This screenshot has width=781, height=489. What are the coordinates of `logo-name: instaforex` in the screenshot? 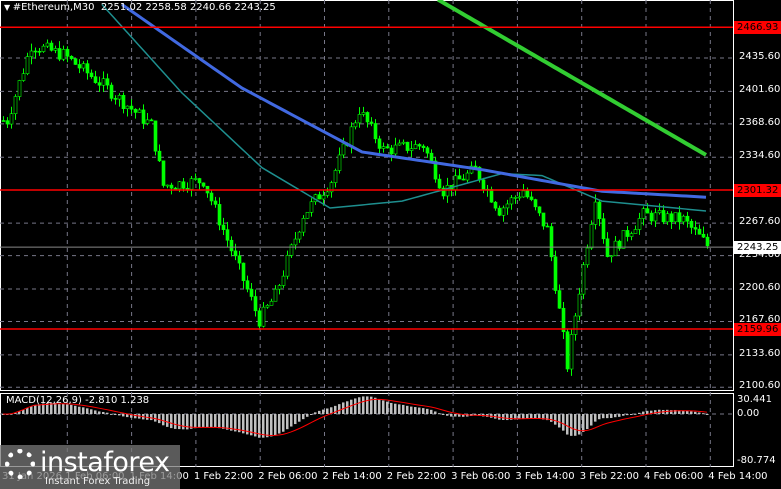 It's located at (105, 462).